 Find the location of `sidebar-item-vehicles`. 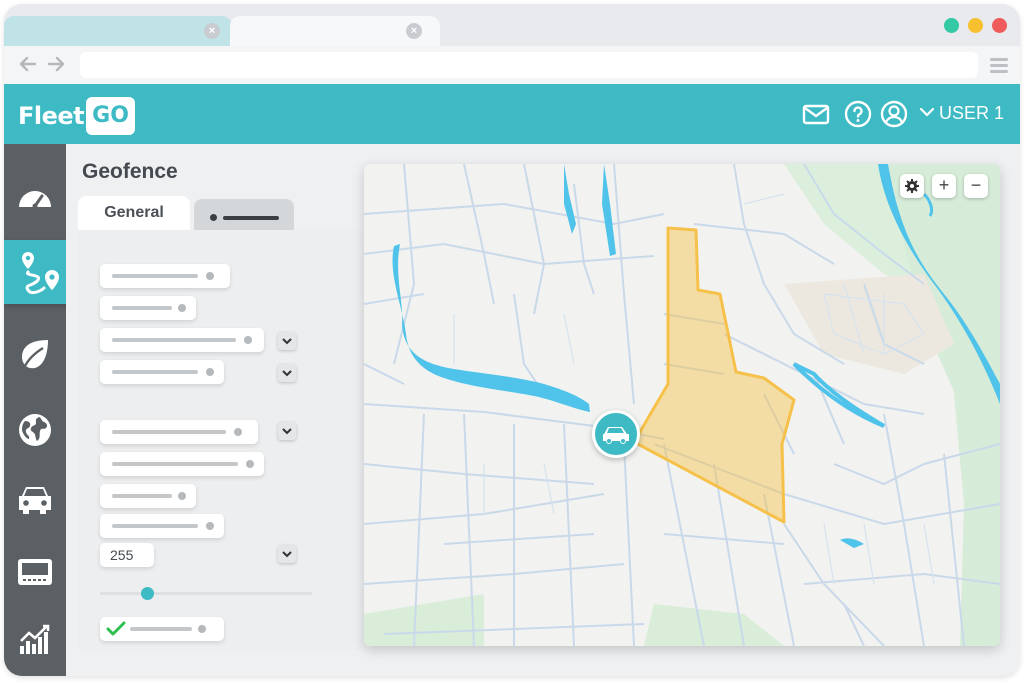

sidebar-item-vehicles is located at coordinates (35, 500).